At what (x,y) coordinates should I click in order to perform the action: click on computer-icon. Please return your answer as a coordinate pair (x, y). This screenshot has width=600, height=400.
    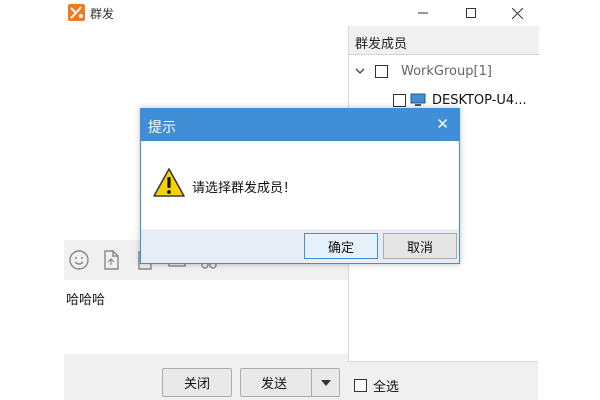
    Looking at the image, I should click on (418, 99).